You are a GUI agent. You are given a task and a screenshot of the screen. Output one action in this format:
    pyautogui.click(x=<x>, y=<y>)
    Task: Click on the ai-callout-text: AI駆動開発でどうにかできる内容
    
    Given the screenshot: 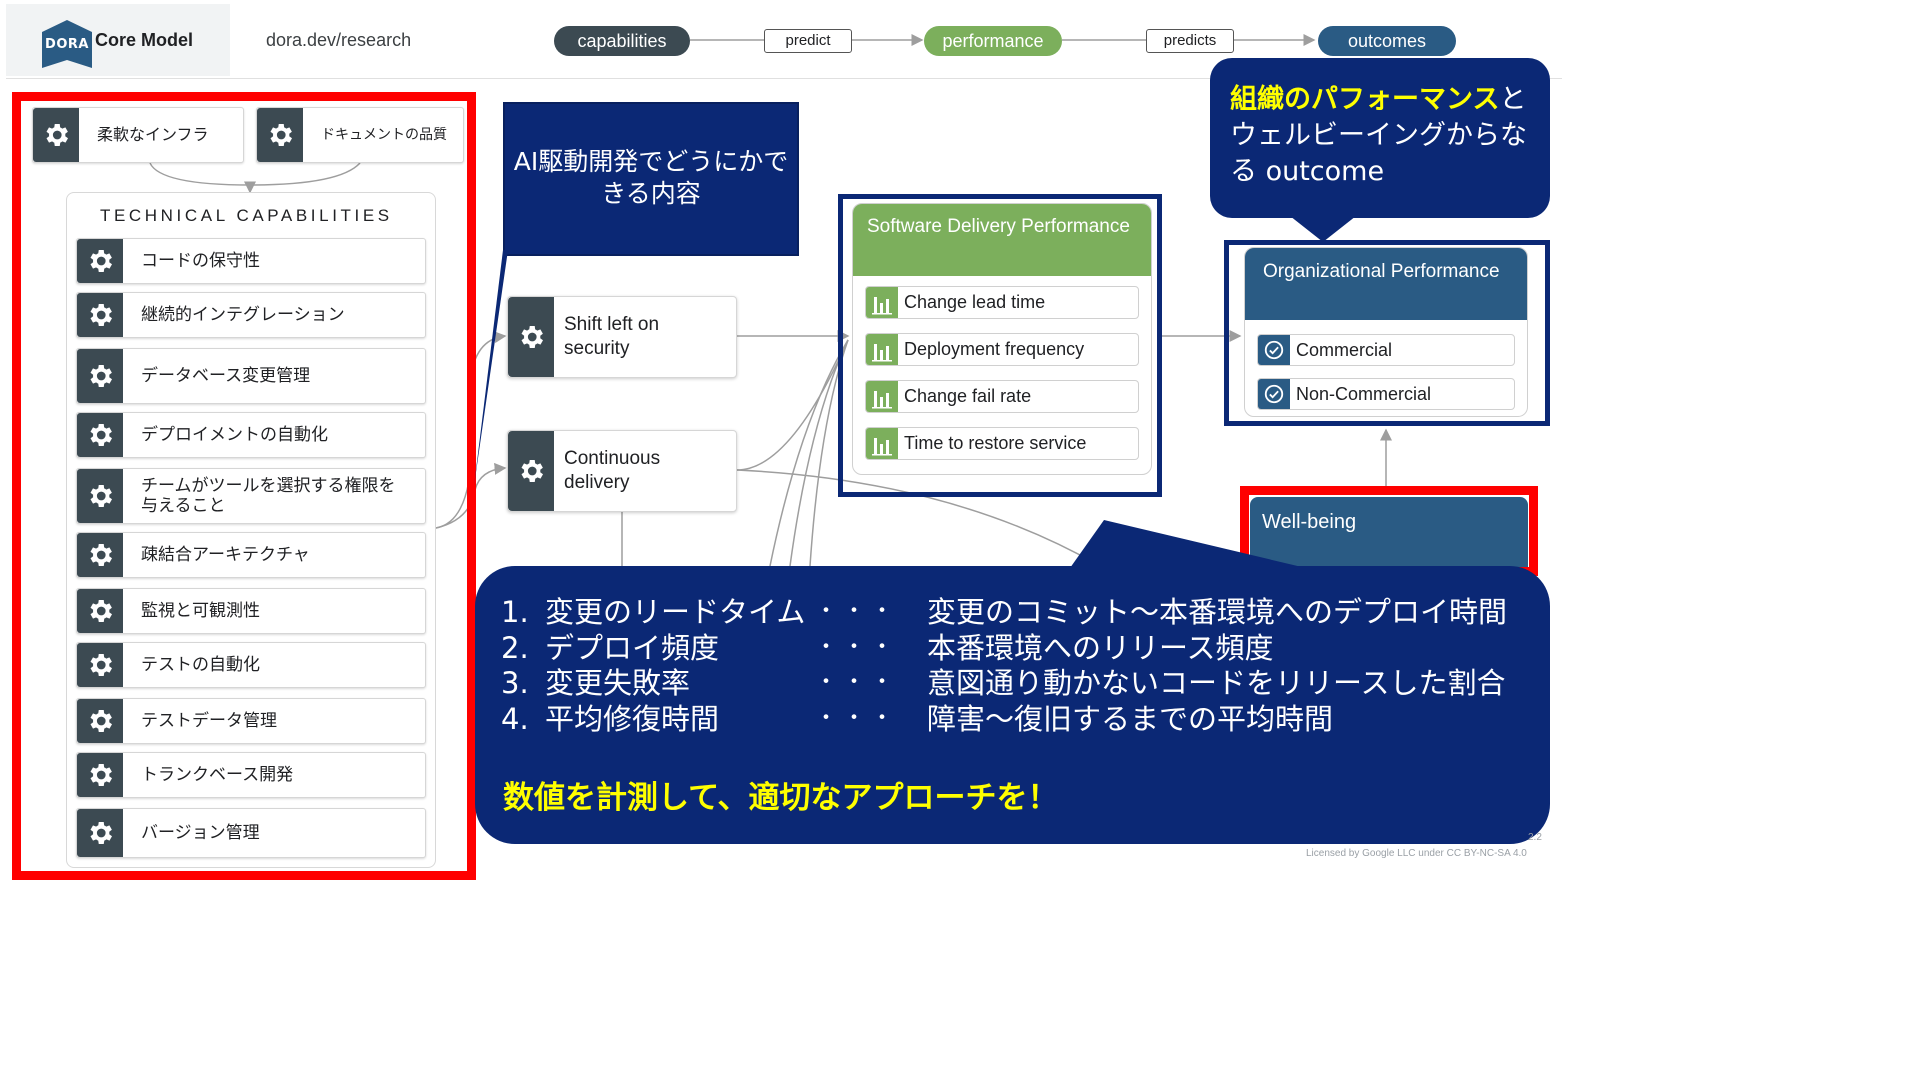 What is the action you would take?
    pyautogui.click(x=651, y=177)
    